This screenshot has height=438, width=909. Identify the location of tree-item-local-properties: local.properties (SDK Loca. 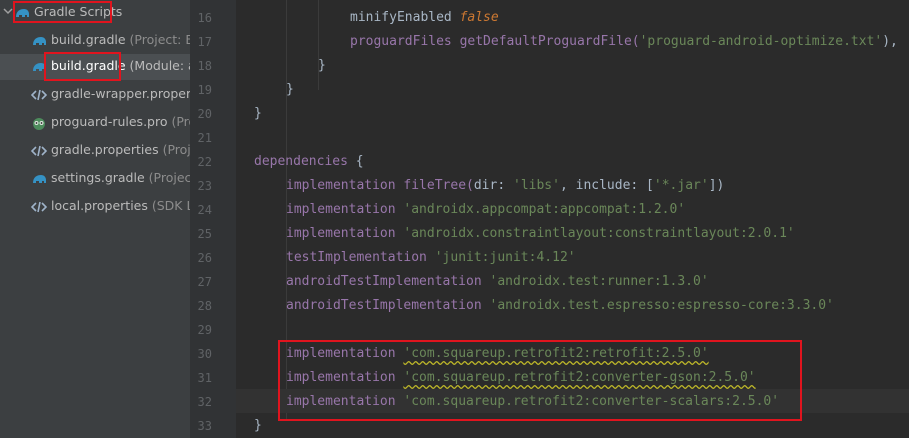
(95, 207).